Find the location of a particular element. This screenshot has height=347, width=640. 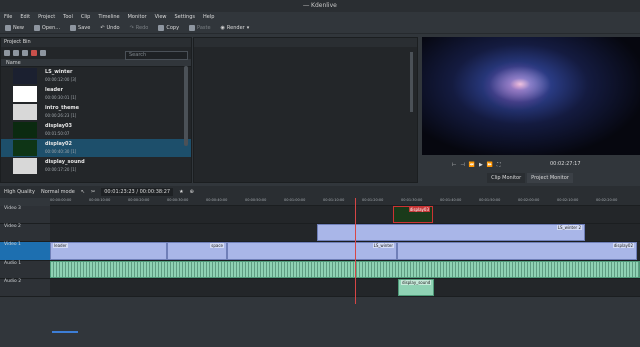

zoom-icon: ⊕ is located at coordinates (192, 192).